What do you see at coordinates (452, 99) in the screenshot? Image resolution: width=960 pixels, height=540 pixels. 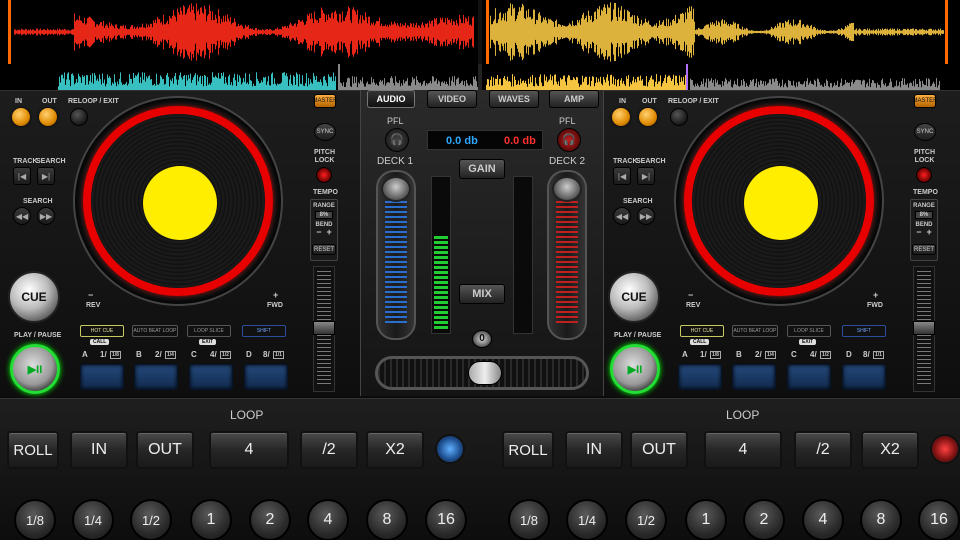 I see `tab-video: VIDEO` at bounding box center [452, 99].